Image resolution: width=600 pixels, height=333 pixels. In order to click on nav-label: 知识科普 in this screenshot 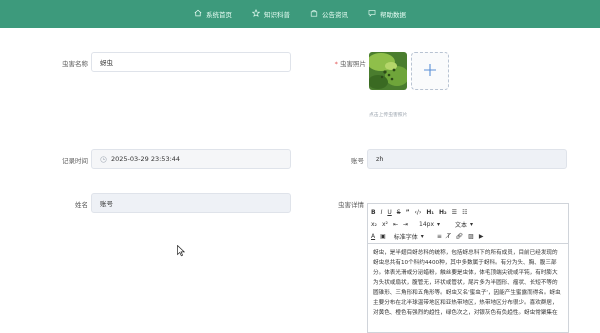, I will do `click(277, 15)`.